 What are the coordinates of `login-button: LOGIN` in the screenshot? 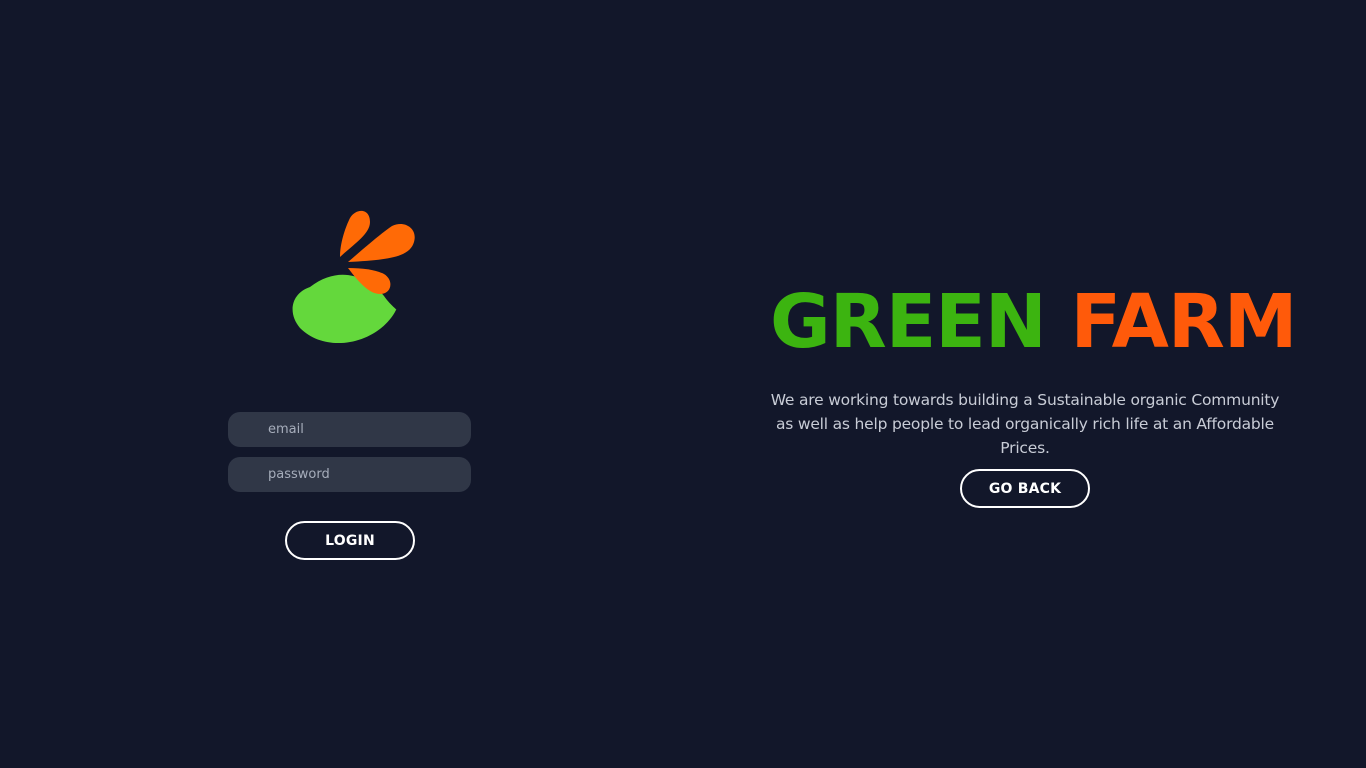 It's located at (350, 540).